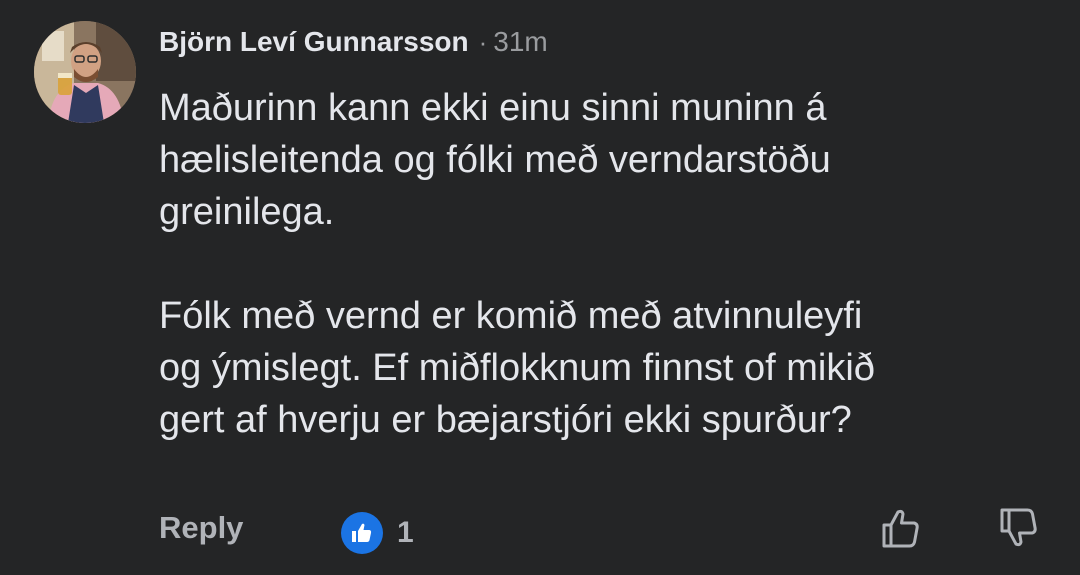  What do you see at coordinates (405, 532) in the screenshot?
I see `like-count: 1` at bounding box center [405, 532].